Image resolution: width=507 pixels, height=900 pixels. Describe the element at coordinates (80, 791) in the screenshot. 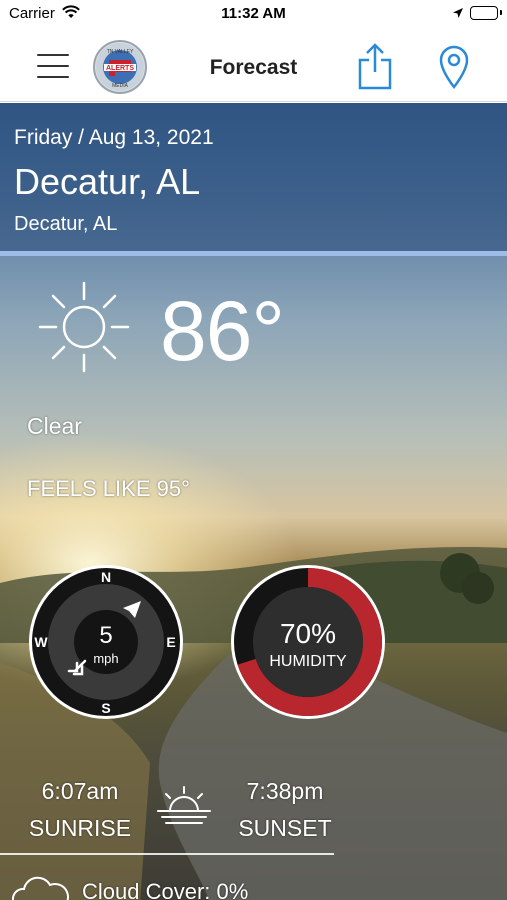

I see `sunrise-time: 6:07am` at that location.